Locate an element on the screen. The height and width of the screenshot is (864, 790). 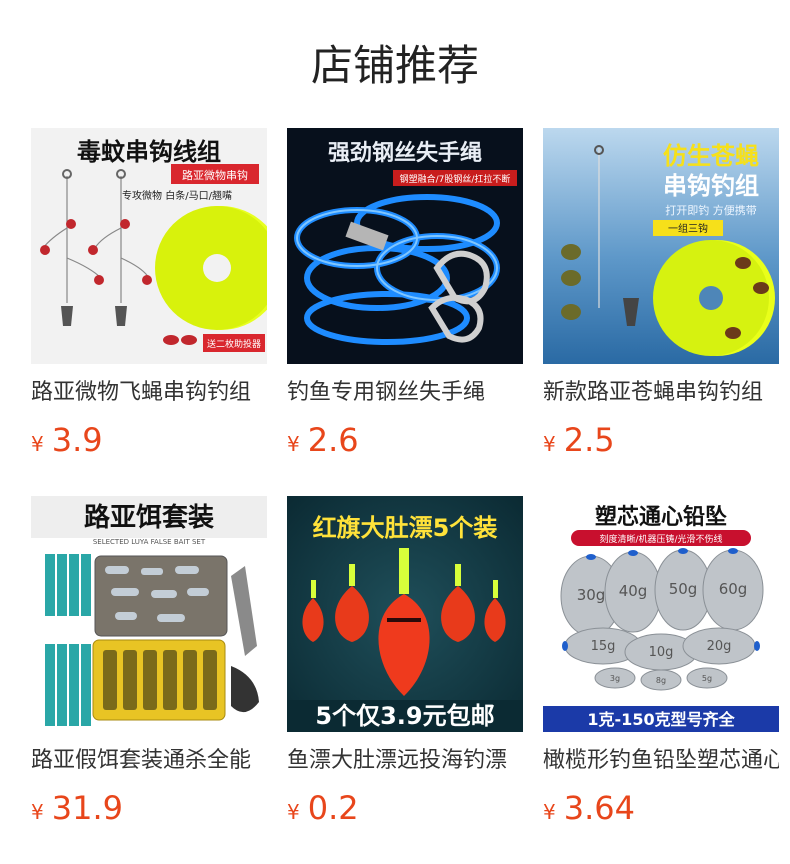
svg-text: 1克-150克型号齐全 is located at coordinates (661, 719).